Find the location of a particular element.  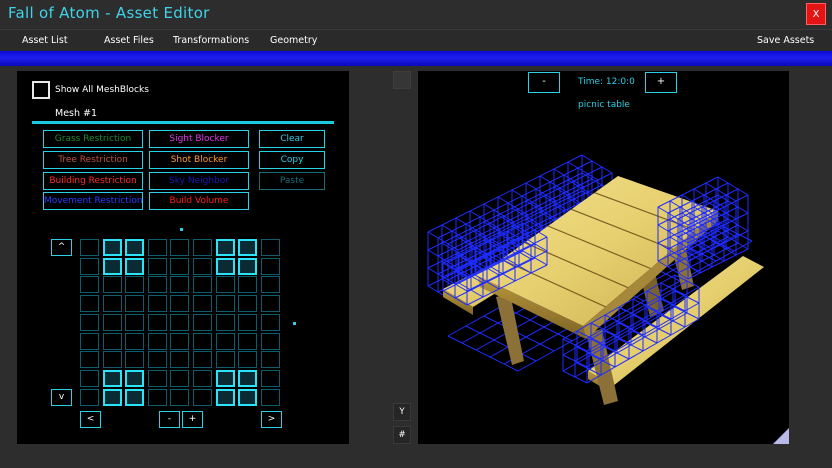

grid-down-button: v is located at coordinates (61, 397).